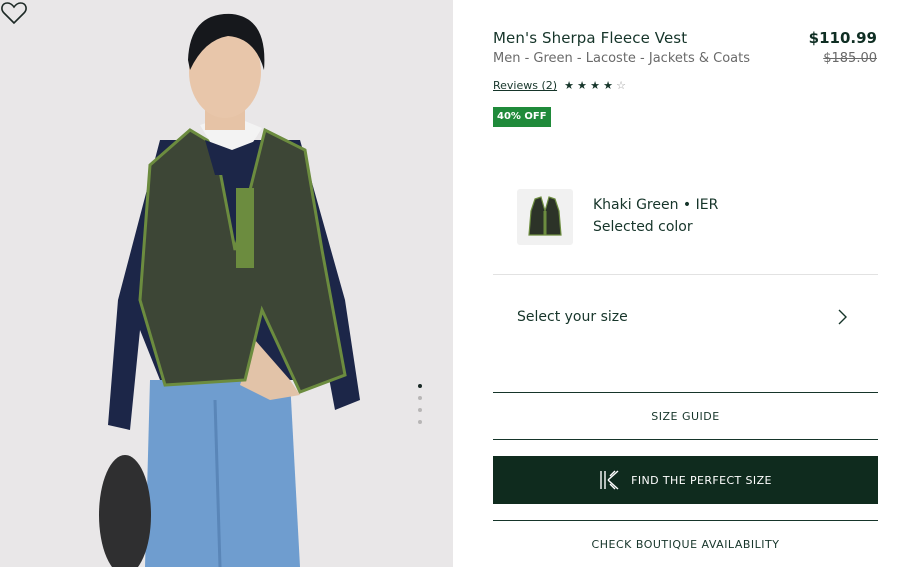  Describe the element at coordinates (656, 205) in the screenshot. I see `selected-color-name: Khaki Green • IER` at that location.